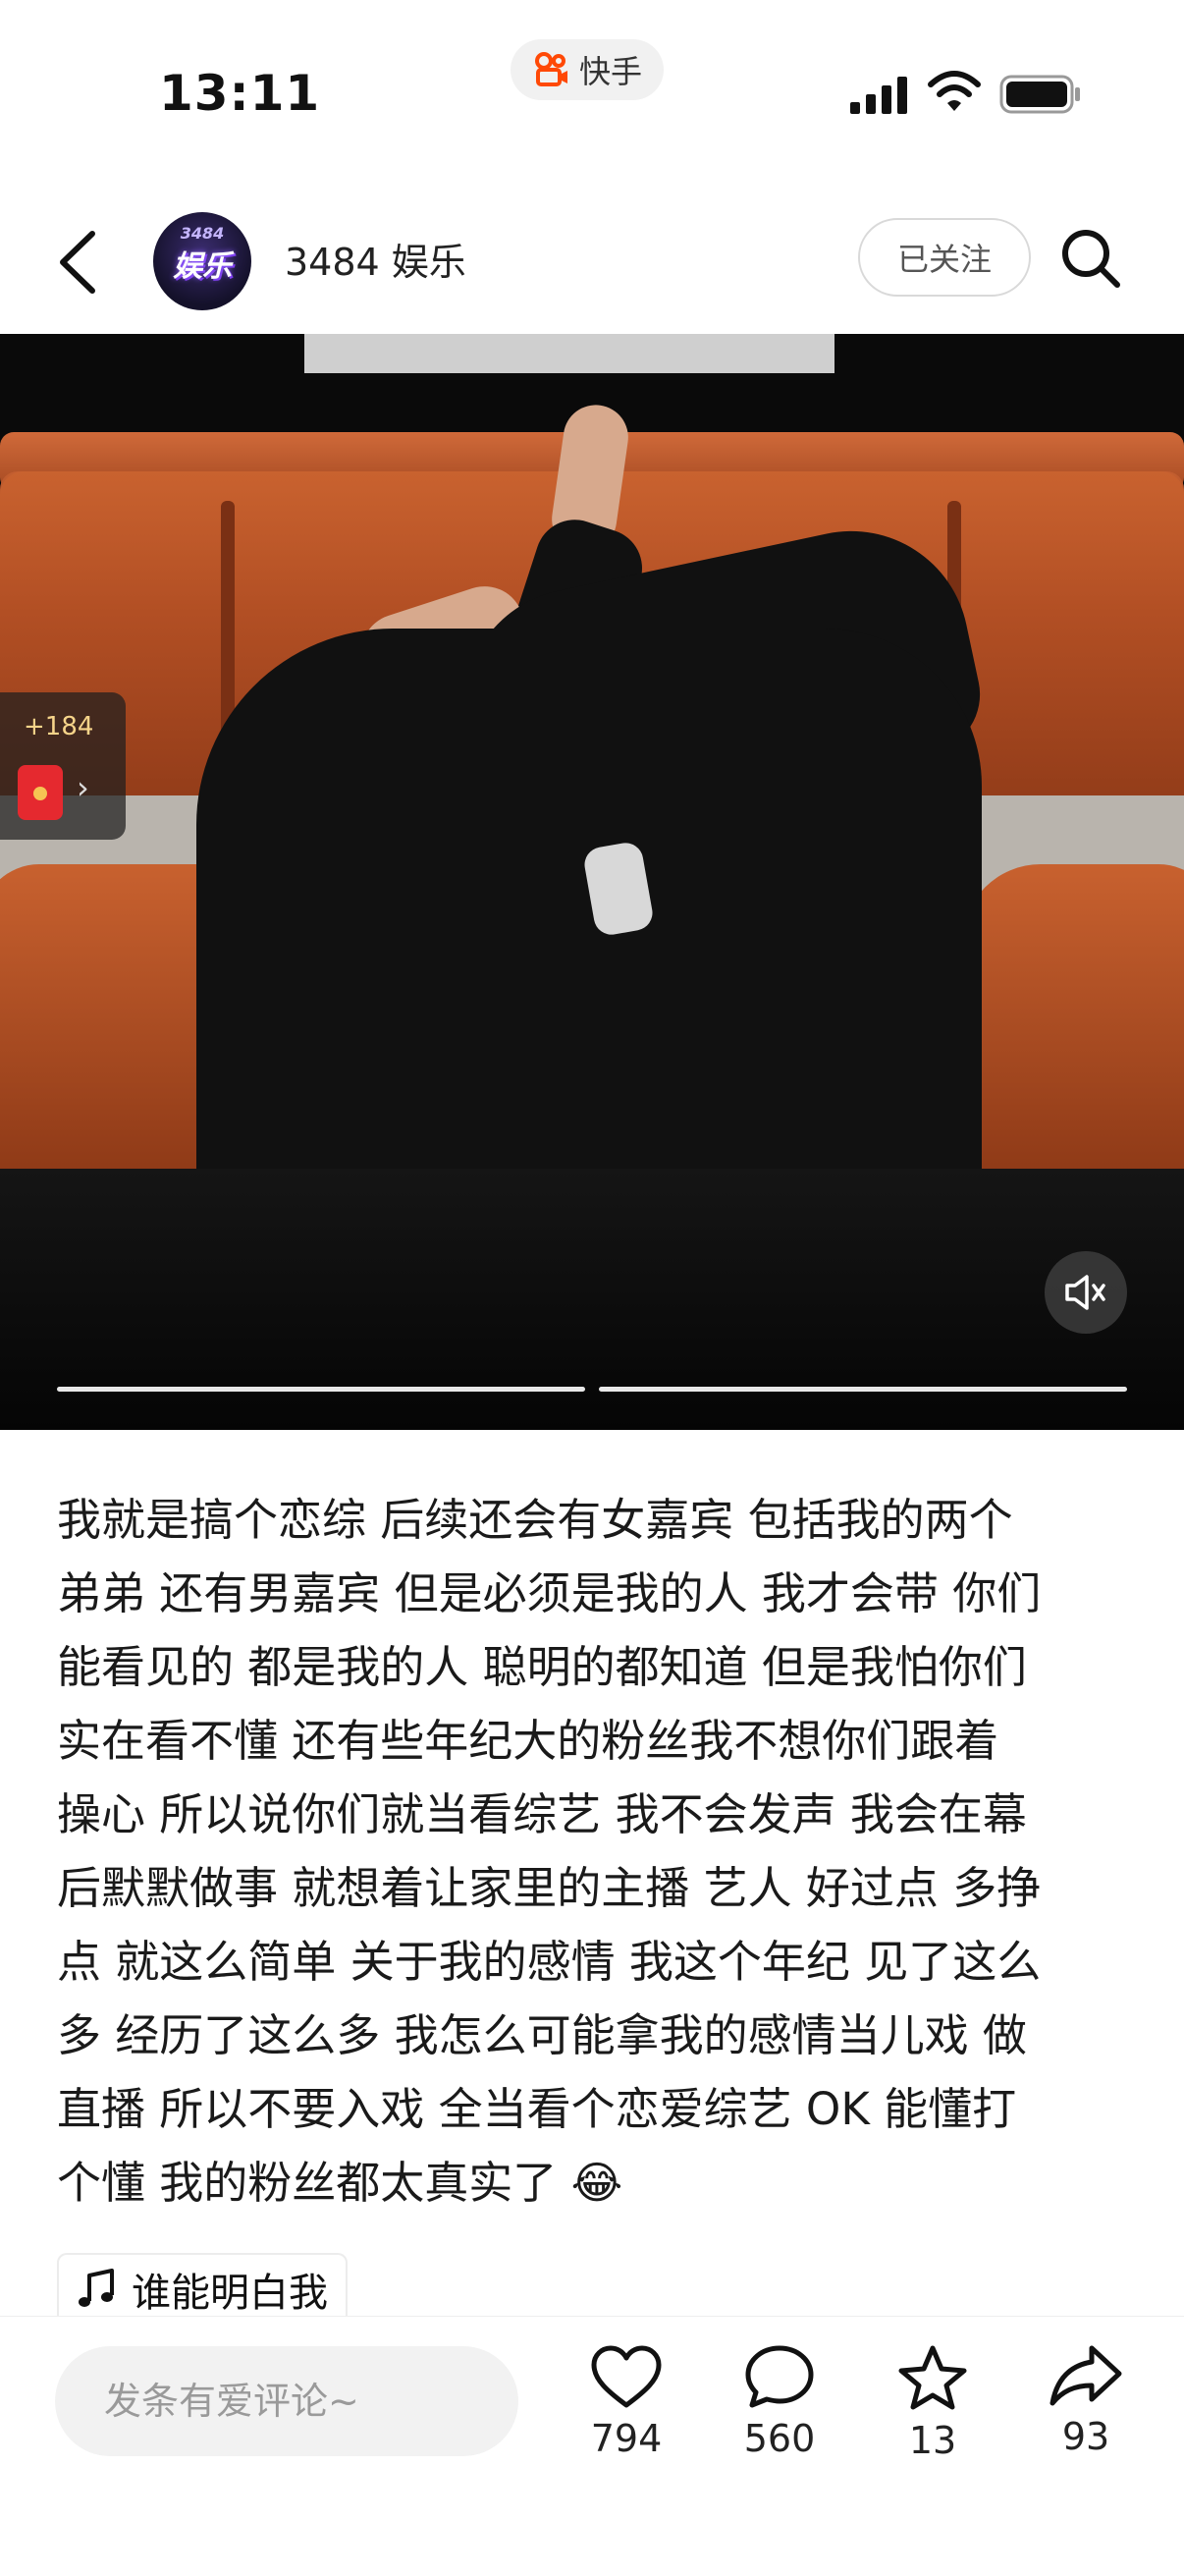  I want to click on caption-line: 点 就这么简单 关于我的感情 我这个年纪 见了这么, so click(549, 1962).